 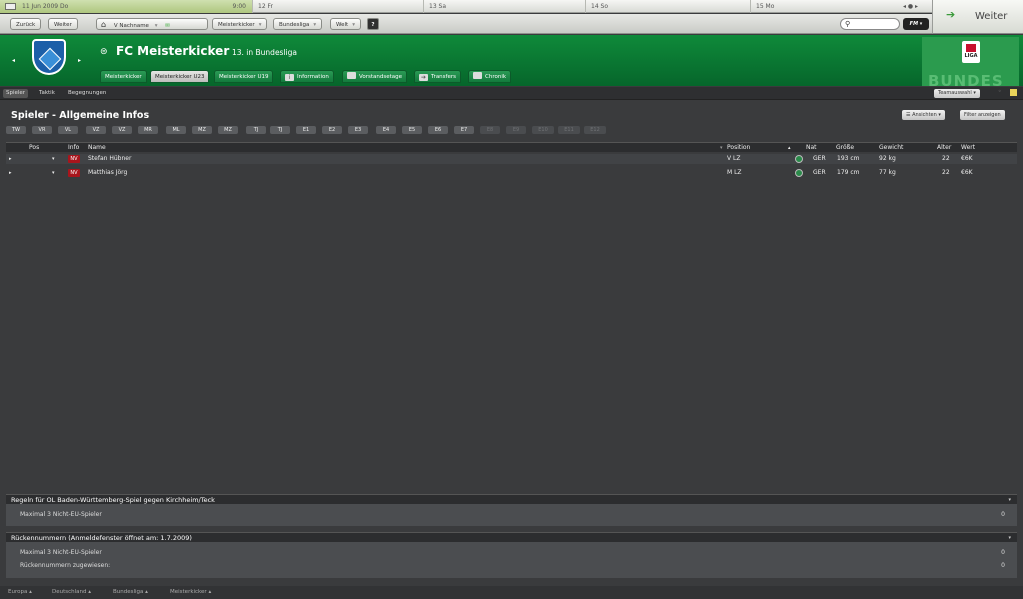 What do you see at coordinates (374, 76) in the screenshot?
I see `tab-vorstandsetage: Vorstandsetage` at bounding box center [374, 76].